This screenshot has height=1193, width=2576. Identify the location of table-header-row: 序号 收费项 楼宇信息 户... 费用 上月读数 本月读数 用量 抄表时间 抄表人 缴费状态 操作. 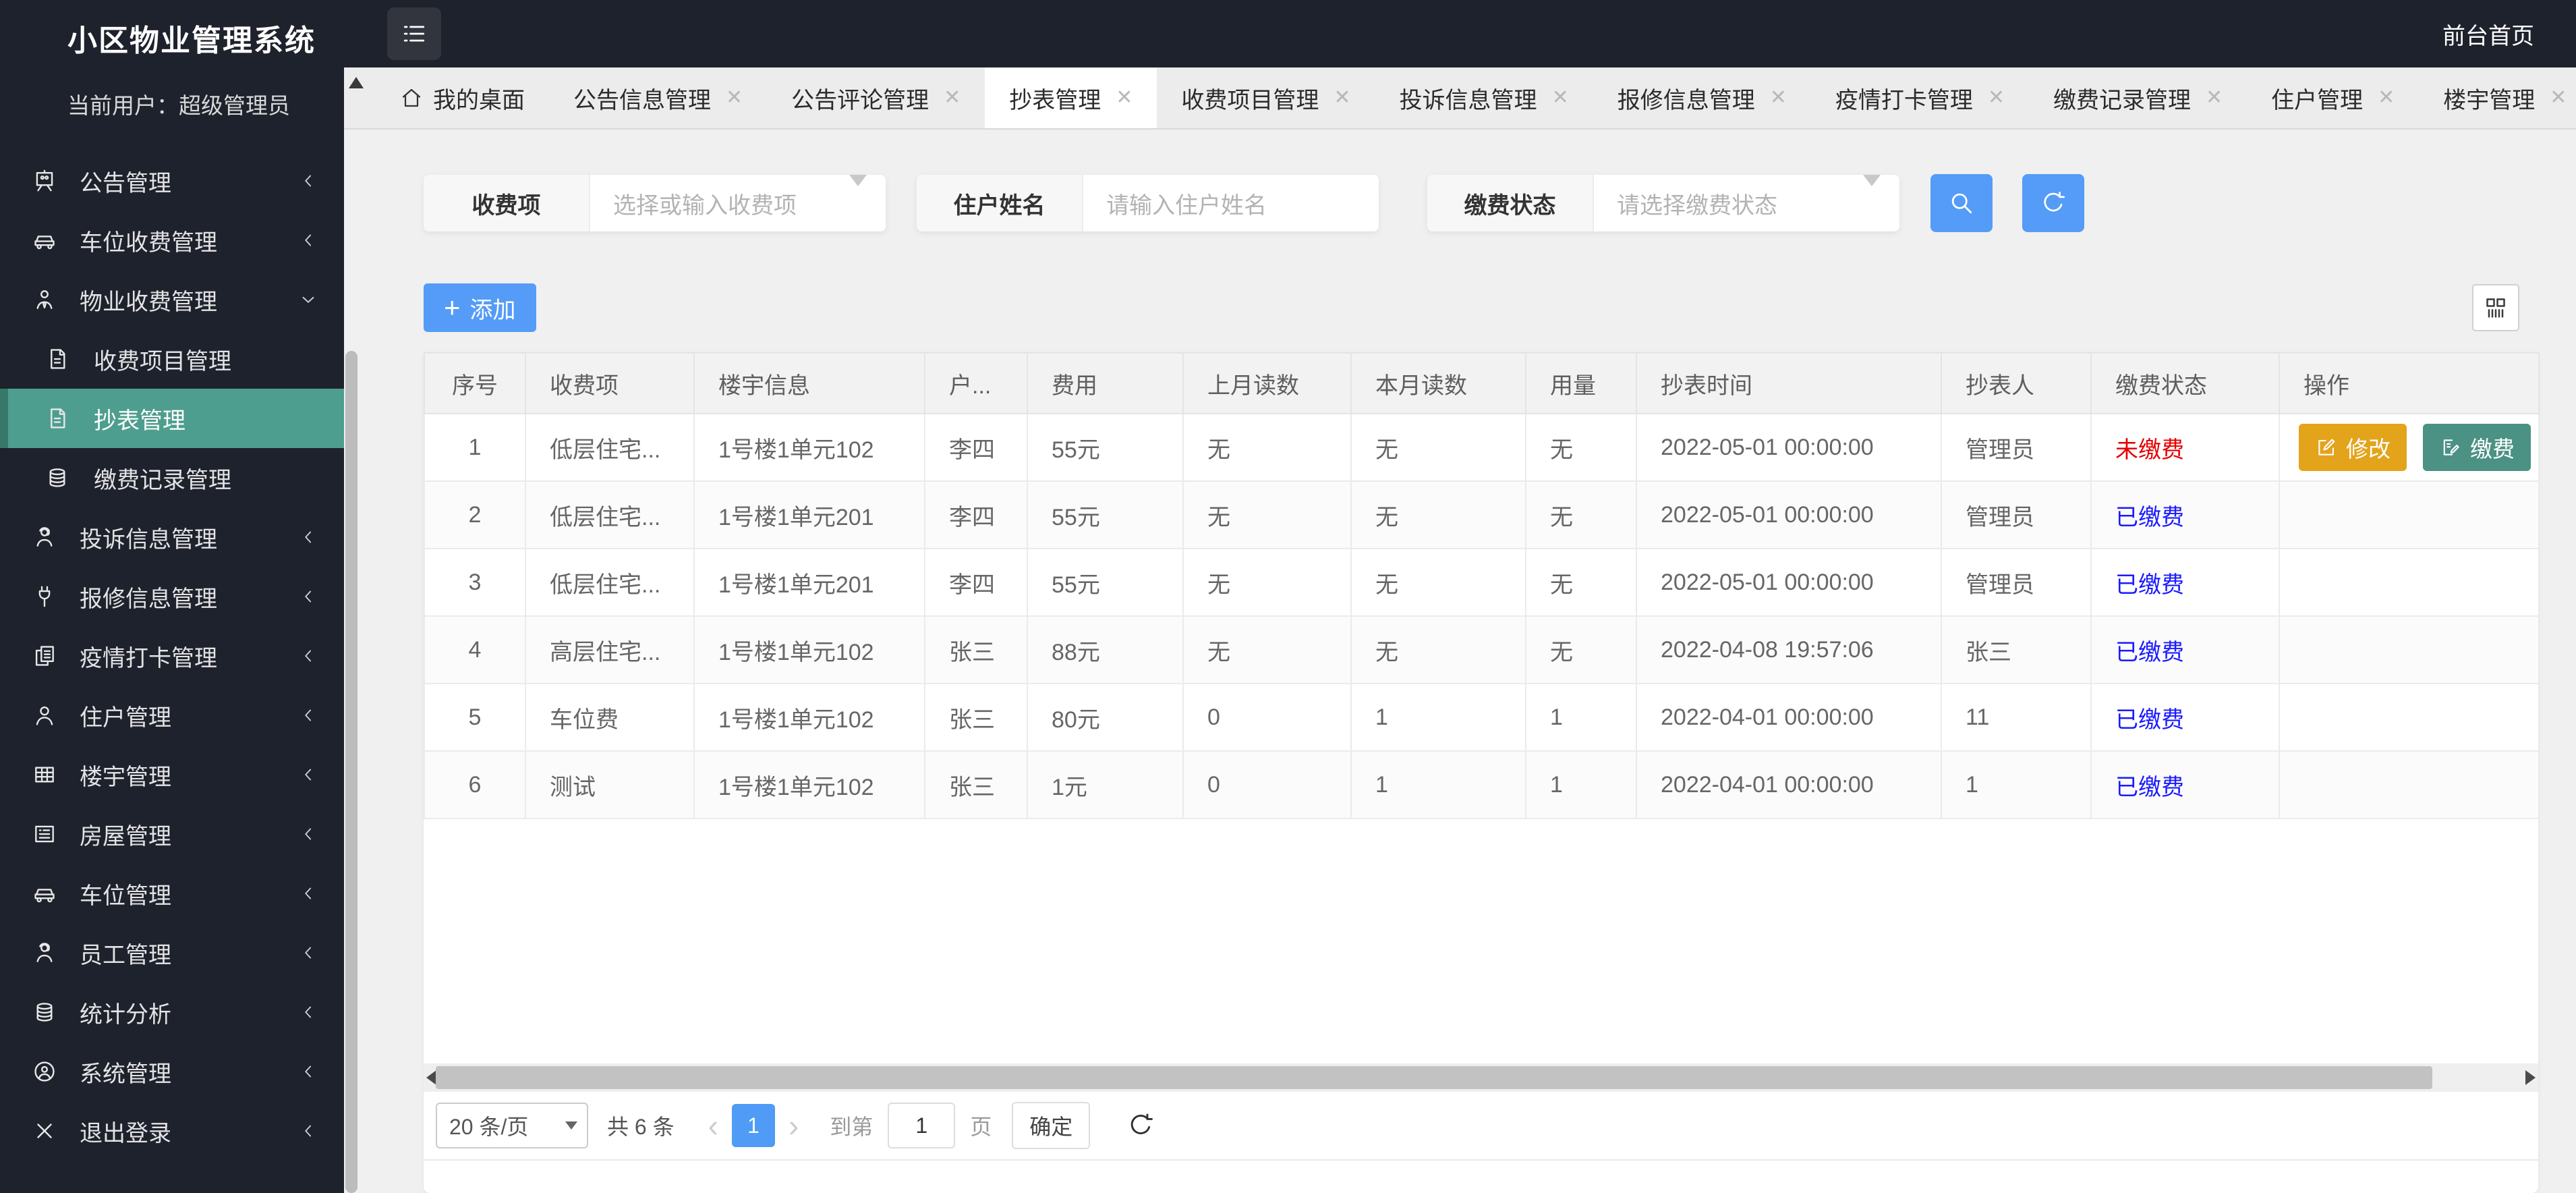
(1482, 383).